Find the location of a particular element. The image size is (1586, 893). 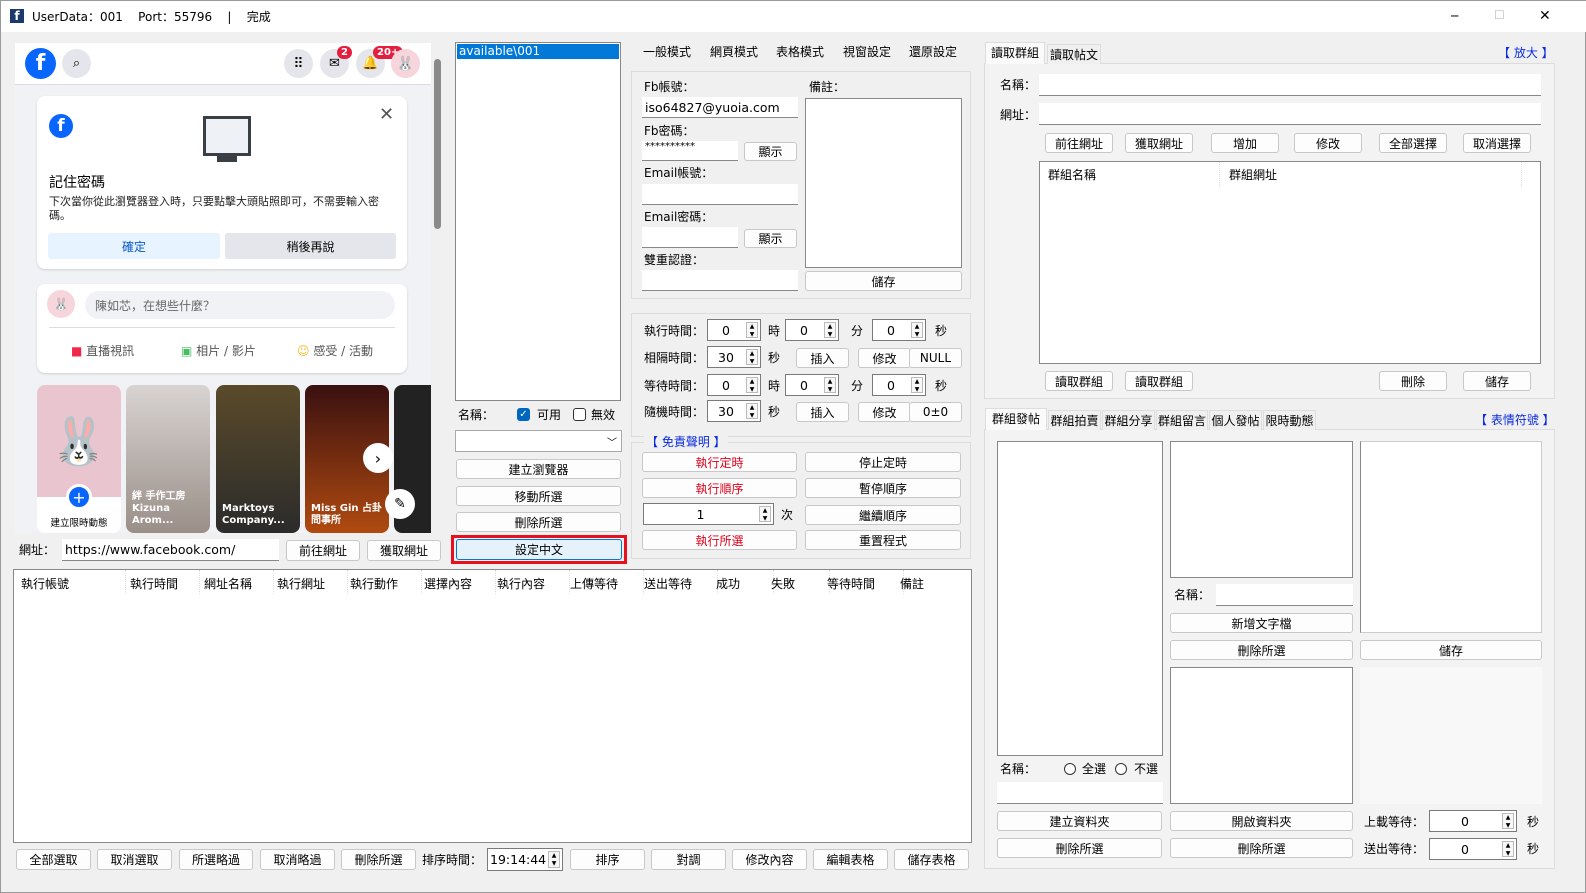

upload-wait-stepper: 0 ▲ ▼ is located at coordinates (1473, 821).